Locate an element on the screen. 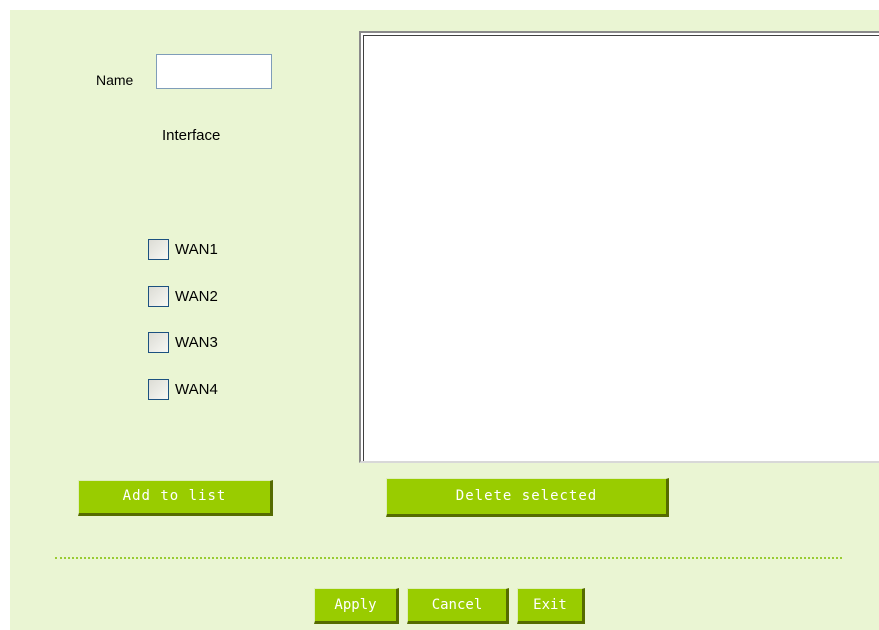 The width and height of the screenshot is (879, 630). wan1-label: WAN1 is located at coordinates (196, 249).